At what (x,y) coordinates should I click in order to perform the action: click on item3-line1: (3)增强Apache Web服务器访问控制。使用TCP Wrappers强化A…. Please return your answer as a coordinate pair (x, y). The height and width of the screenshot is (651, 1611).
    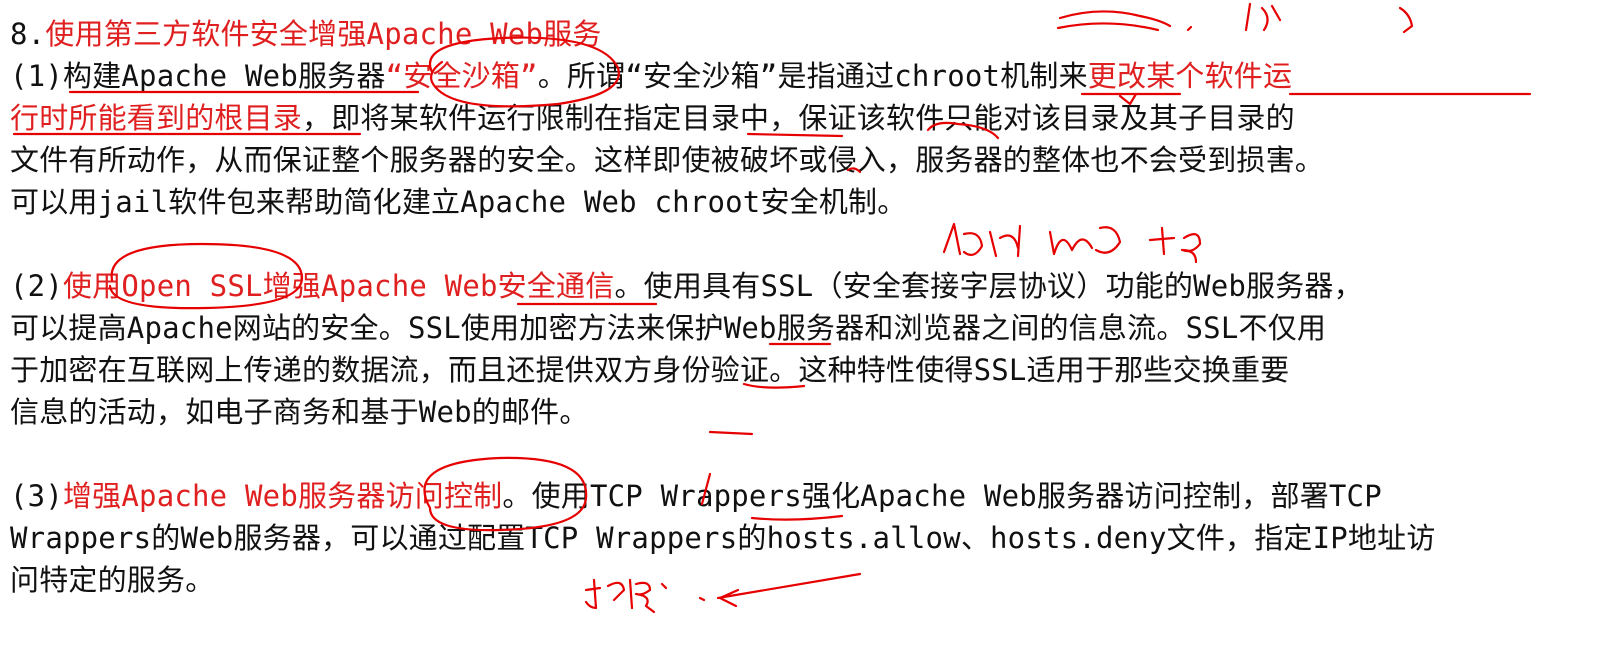
    Looking at the image, I should click on (696, 496).